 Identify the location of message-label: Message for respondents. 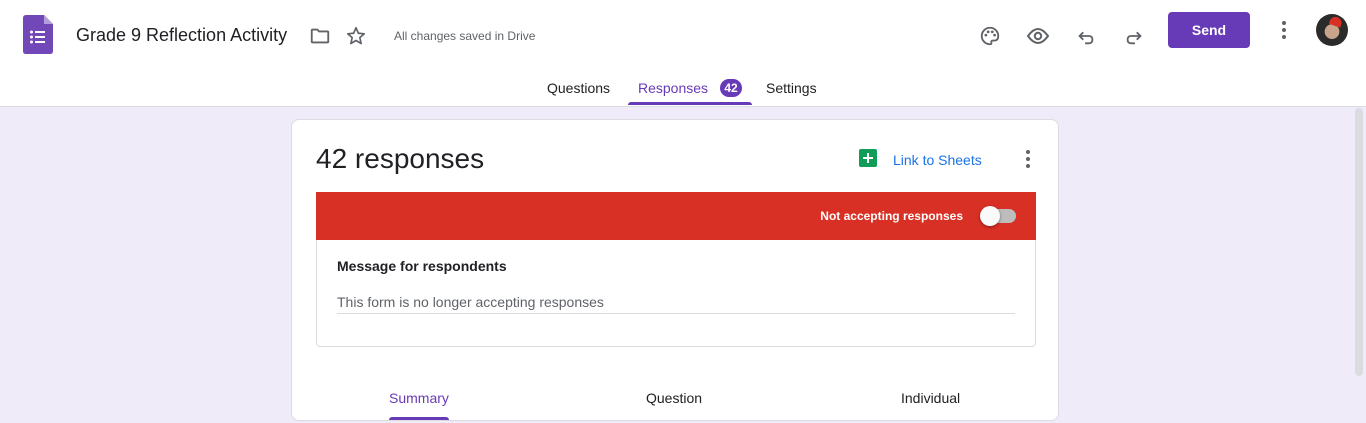
(422, 266).